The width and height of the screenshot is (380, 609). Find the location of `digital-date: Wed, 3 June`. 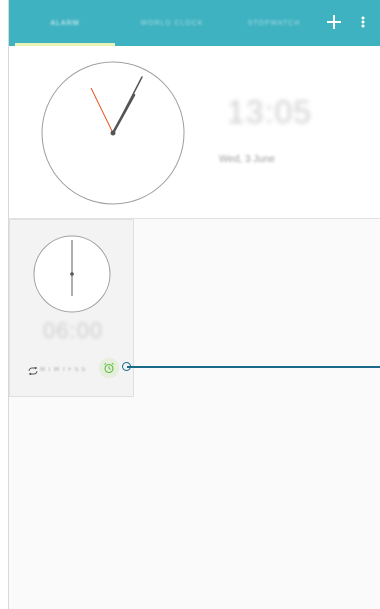

digital-date: Wed, 3 June is located at coordinates (247, 159).